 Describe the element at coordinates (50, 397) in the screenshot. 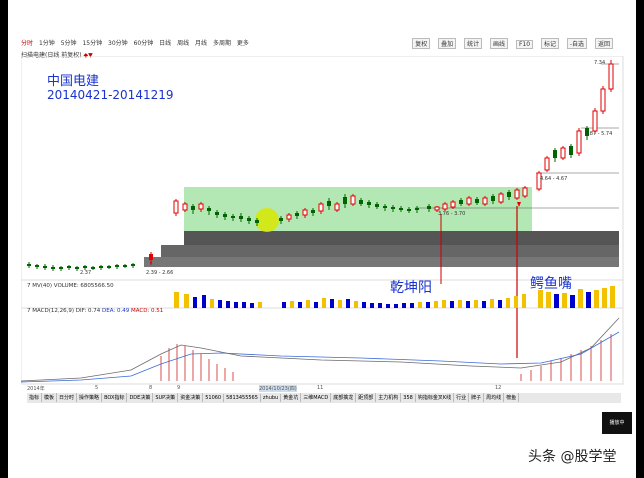

I see `indicator-tab: 模板` at that location.